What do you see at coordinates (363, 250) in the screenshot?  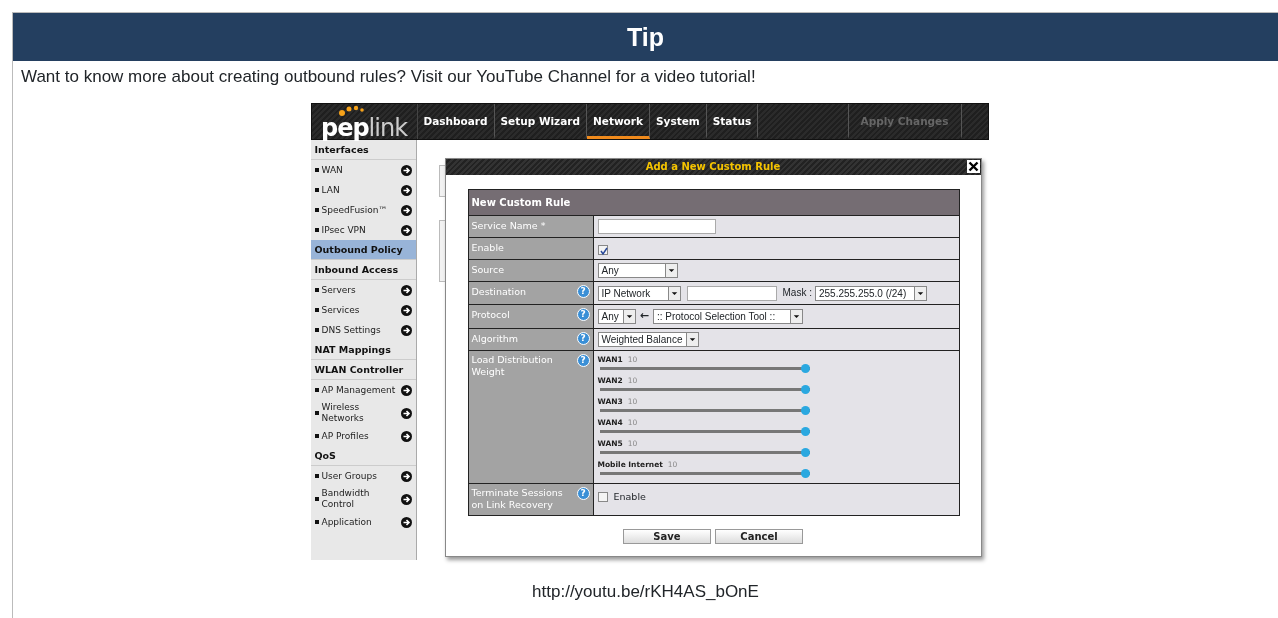 I see `sidebar-section: Outbound Policy` at bounding box center [363, 250].